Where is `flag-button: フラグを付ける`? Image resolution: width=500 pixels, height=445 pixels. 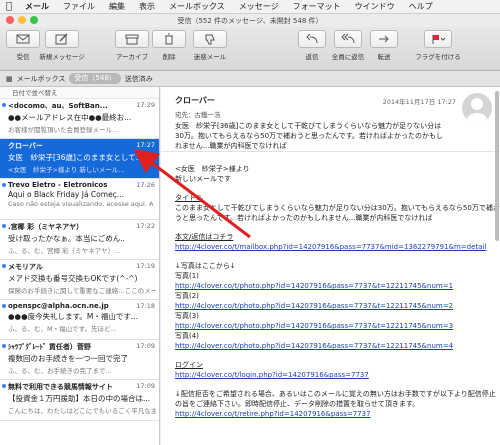
flag-button: フラグを付ける is located at coordinates (438, 48).